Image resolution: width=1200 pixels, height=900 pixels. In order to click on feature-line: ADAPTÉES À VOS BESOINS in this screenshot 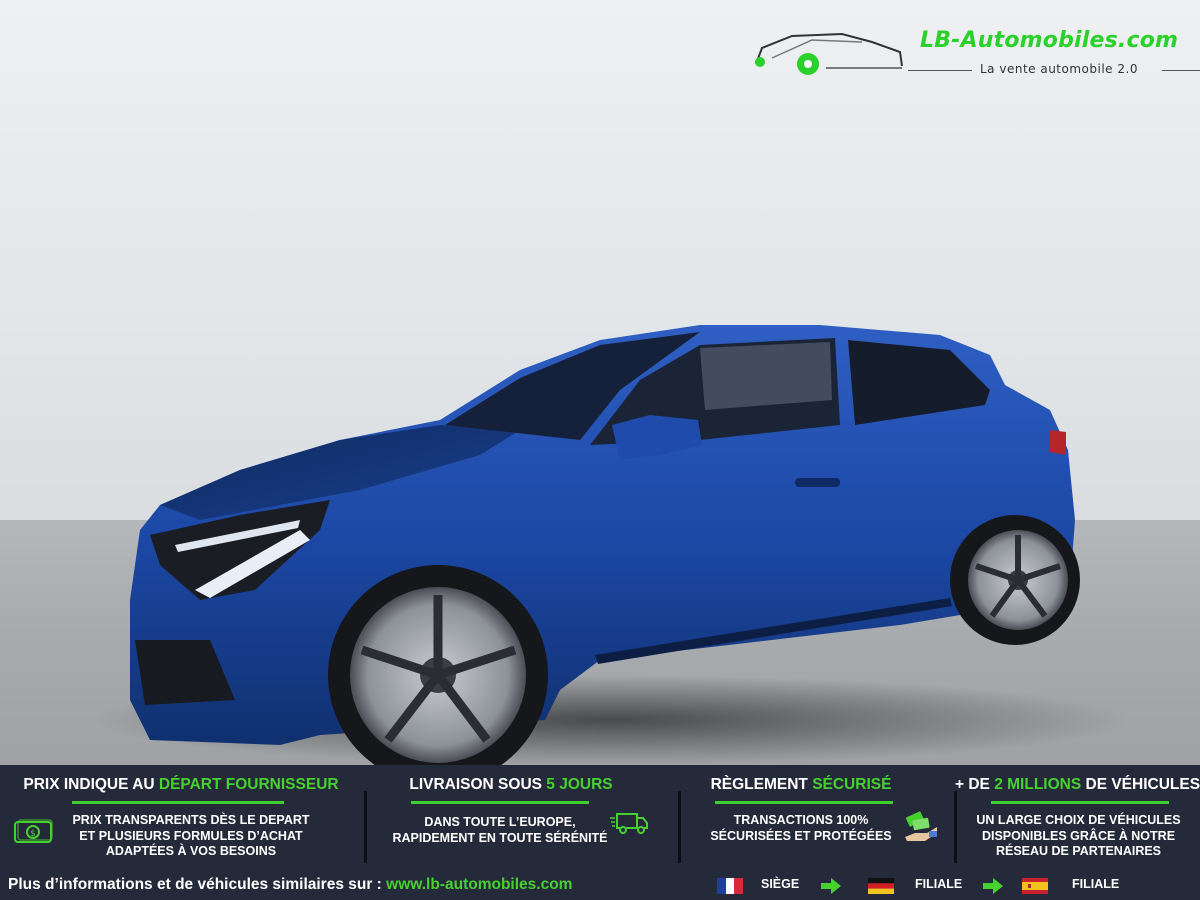, I will do `click(191, 851)`.